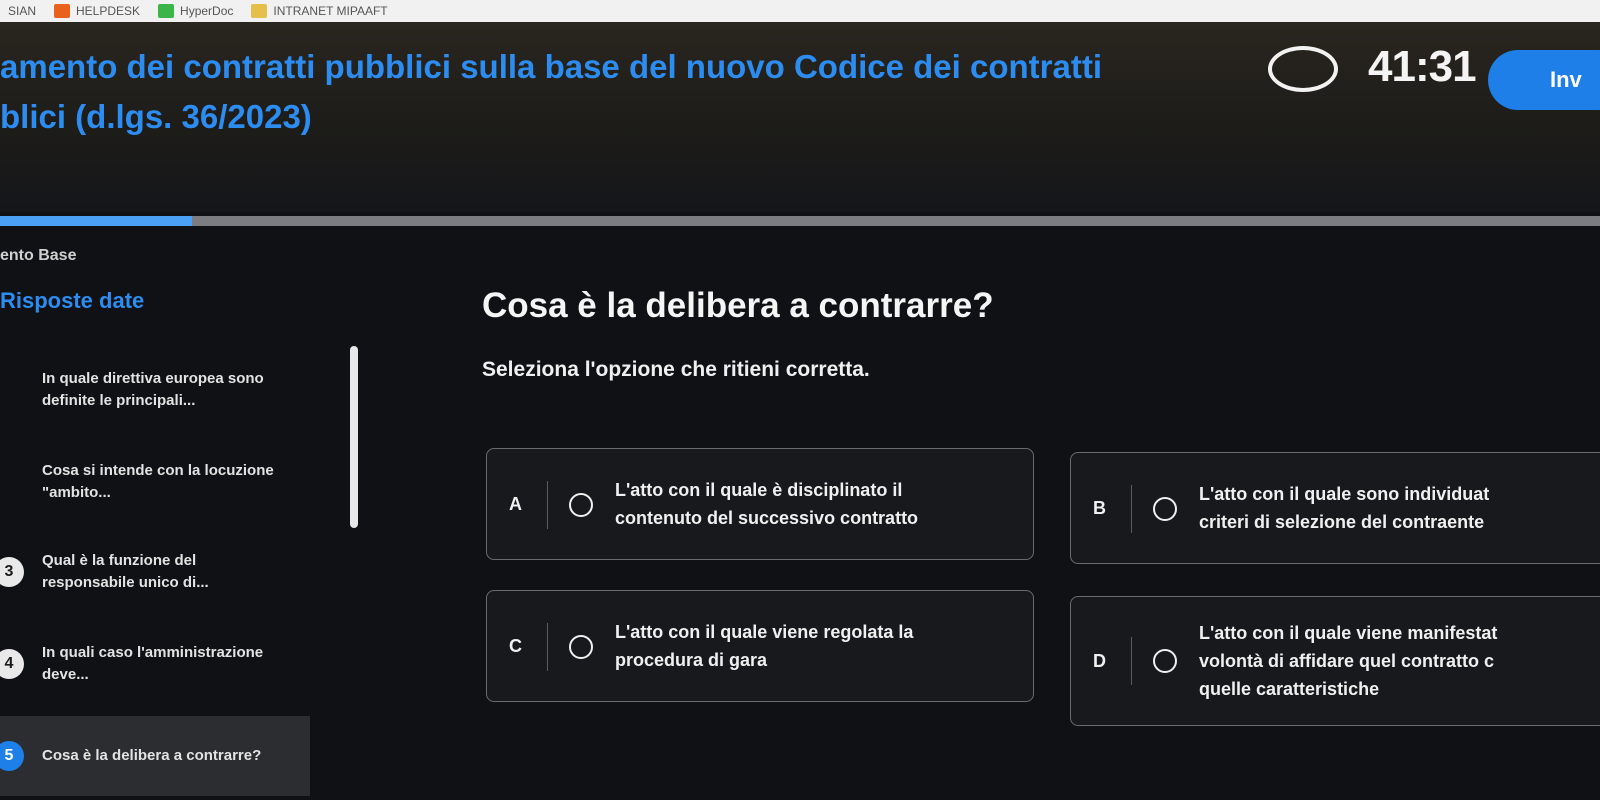 The image size is (1600, 800). I want to click on option-letter: B, so click(1099, 507).